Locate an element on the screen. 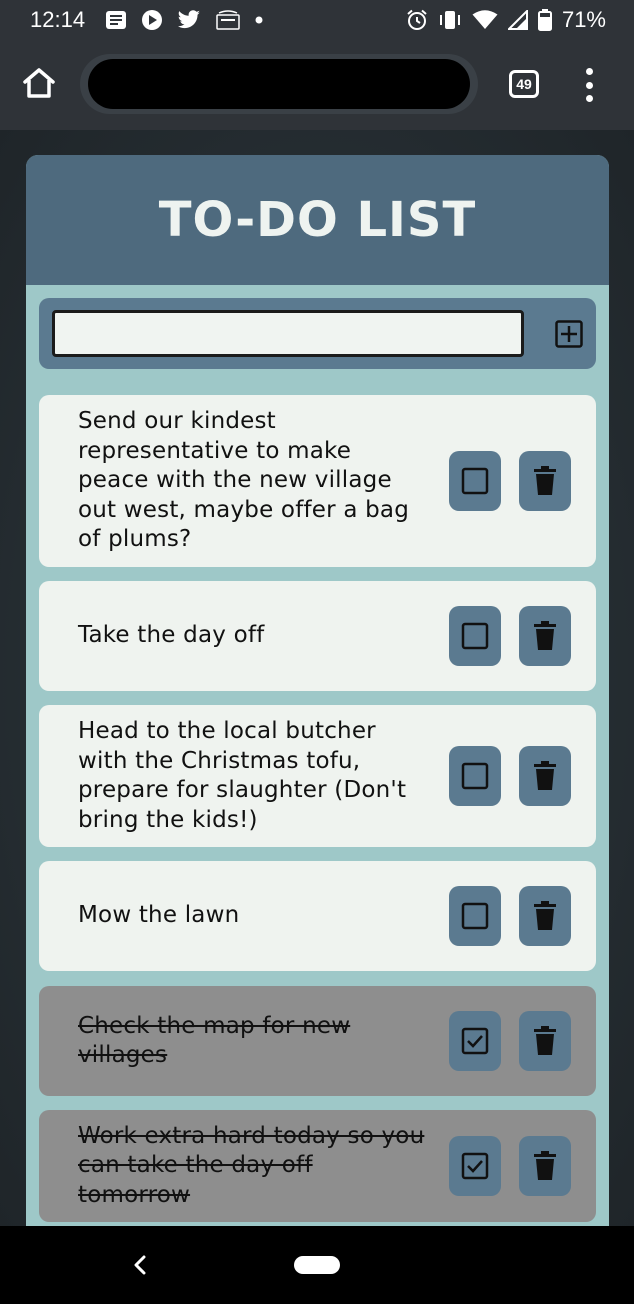 This screenshot has height=1304, width=634. app-header: TO-DO LIST is located at coordinates (317, 220).